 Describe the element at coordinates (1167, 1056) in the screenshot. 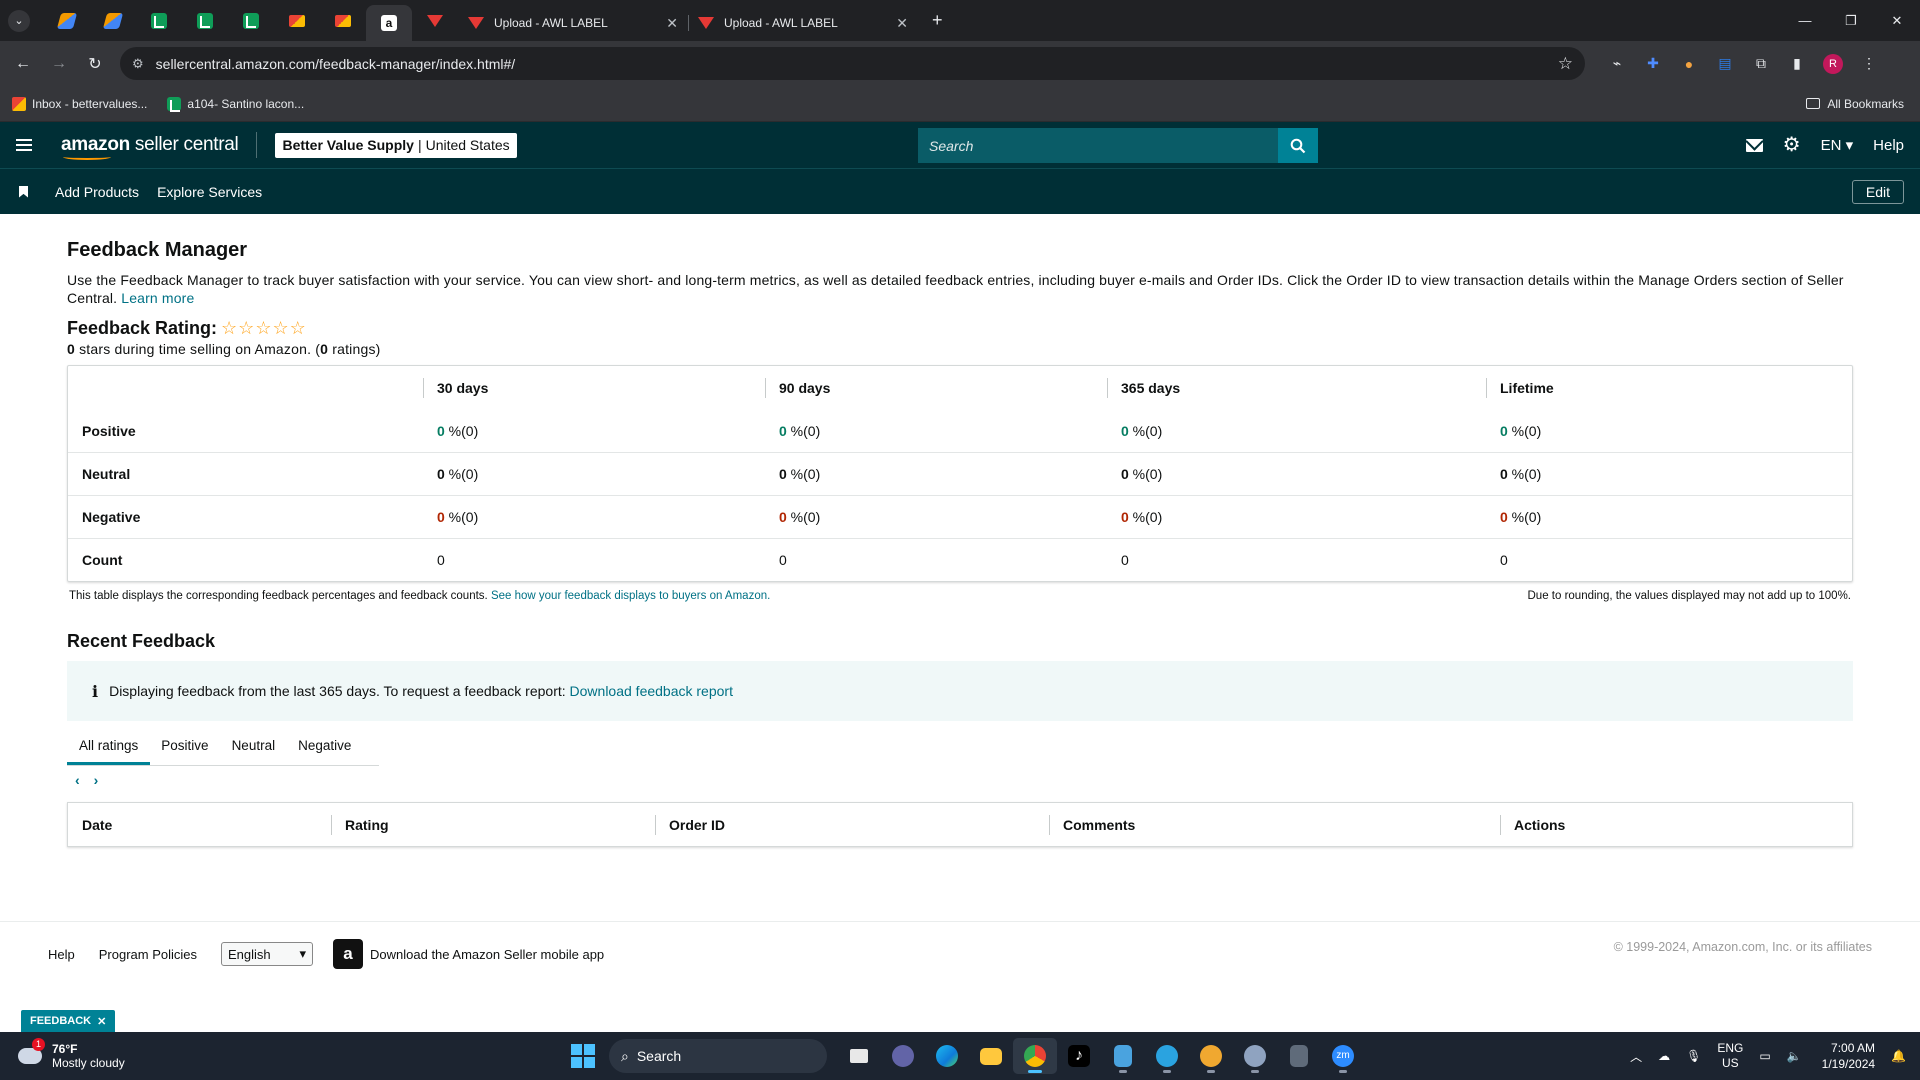

I see `telegram-icon` at that location.